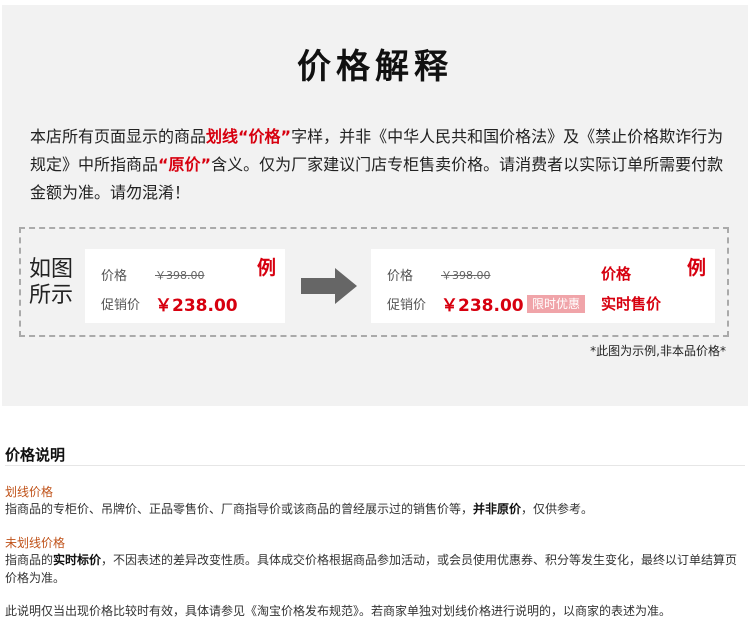 The image size is (750, 634). Describe the element at coordinates (658, 351) in the screenshot. I see `sample-note: *此图为示例,非本品价格*` at that location.